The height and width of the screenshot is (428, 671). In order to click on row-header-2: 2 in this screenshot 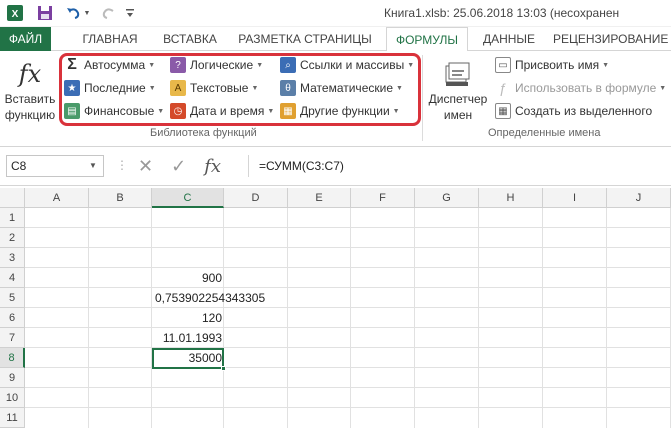, I will do `click(12, 238)`.